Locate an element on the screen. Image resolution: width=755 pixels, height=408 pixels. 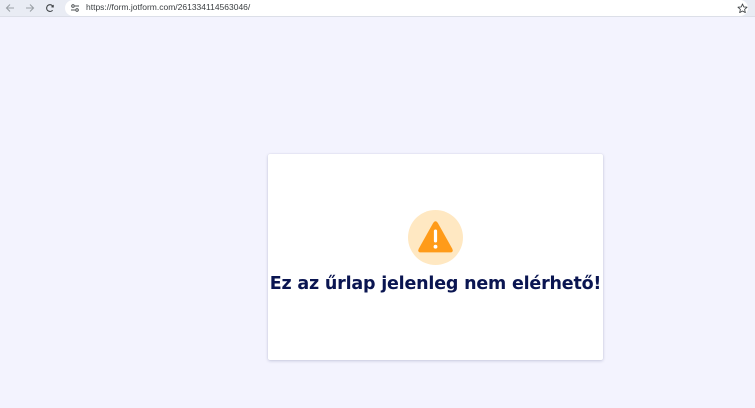
forward-button is located at coordinates (30, 8).